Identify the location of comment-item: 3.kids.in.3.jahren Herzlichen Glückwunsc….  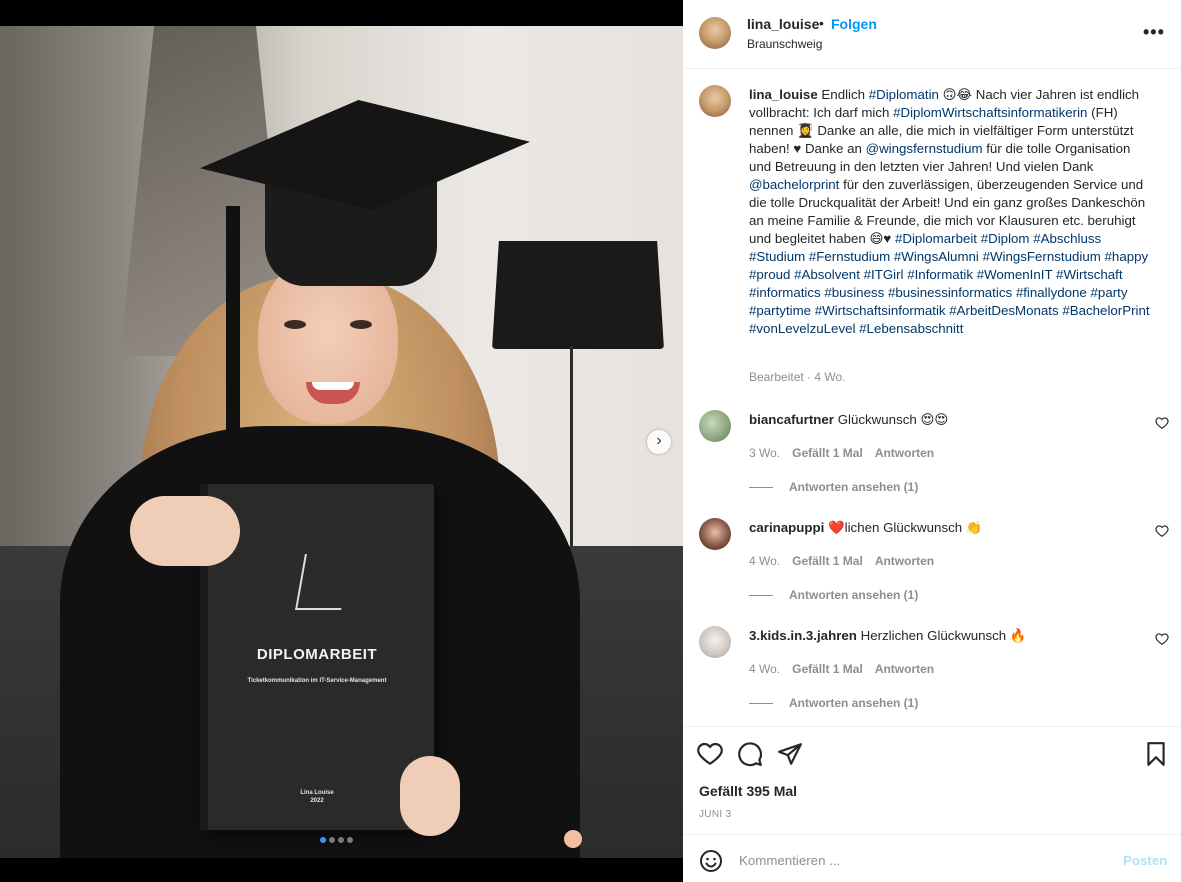
(932, 676).